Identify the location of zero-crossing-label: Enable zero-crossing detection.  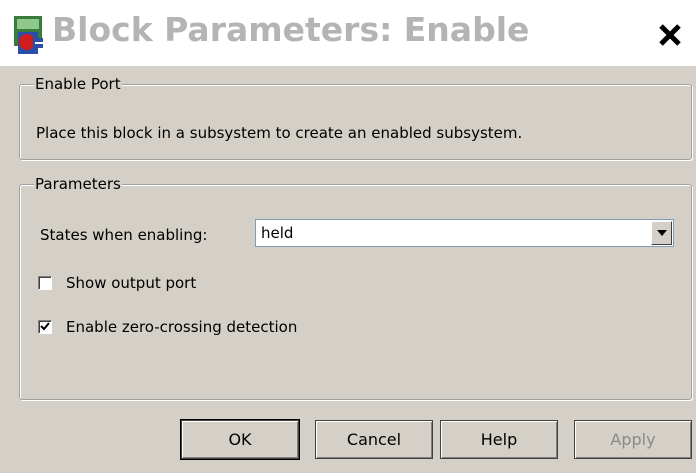
(181, 327).